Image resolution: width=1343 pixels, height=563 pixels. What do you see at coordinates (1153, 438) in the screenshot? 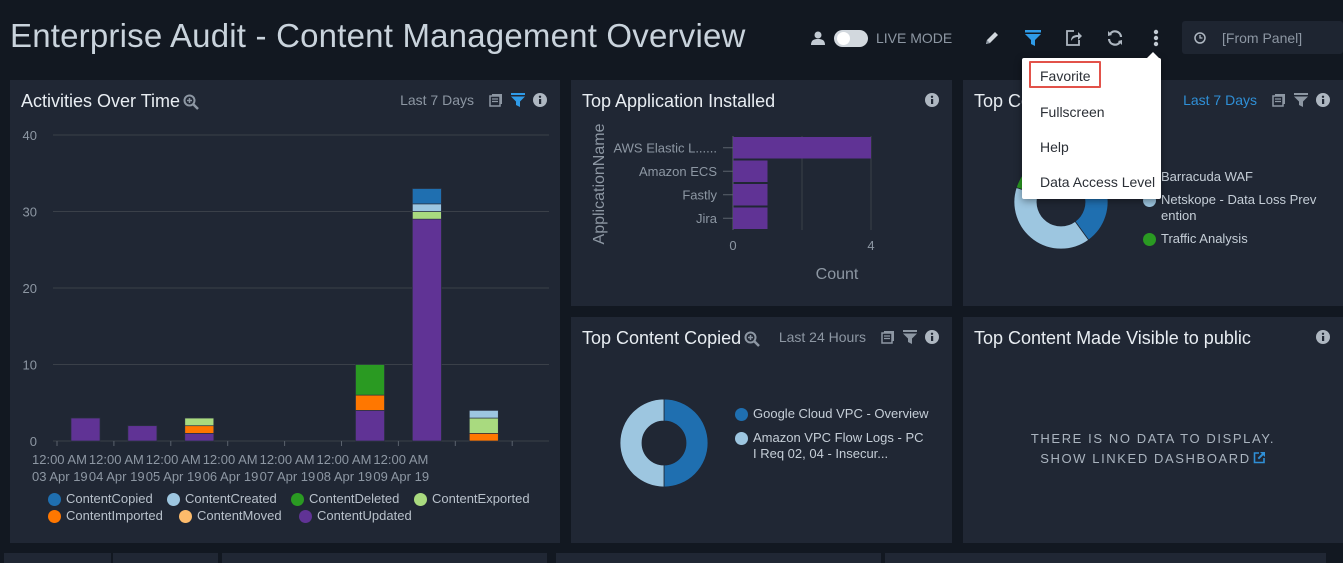
I see `no-data-text: THERE IS NO DATA TO DISPLAY.` at bounding box center [1153, 438].